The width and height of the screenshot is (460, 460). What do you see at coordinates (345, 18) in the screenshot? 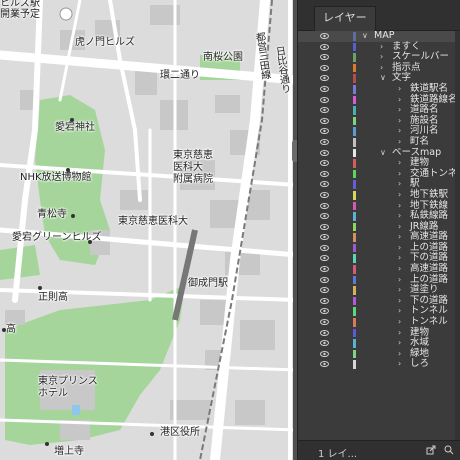
I see `tab-layers: レイヤー` at bounding box center [345, 18].